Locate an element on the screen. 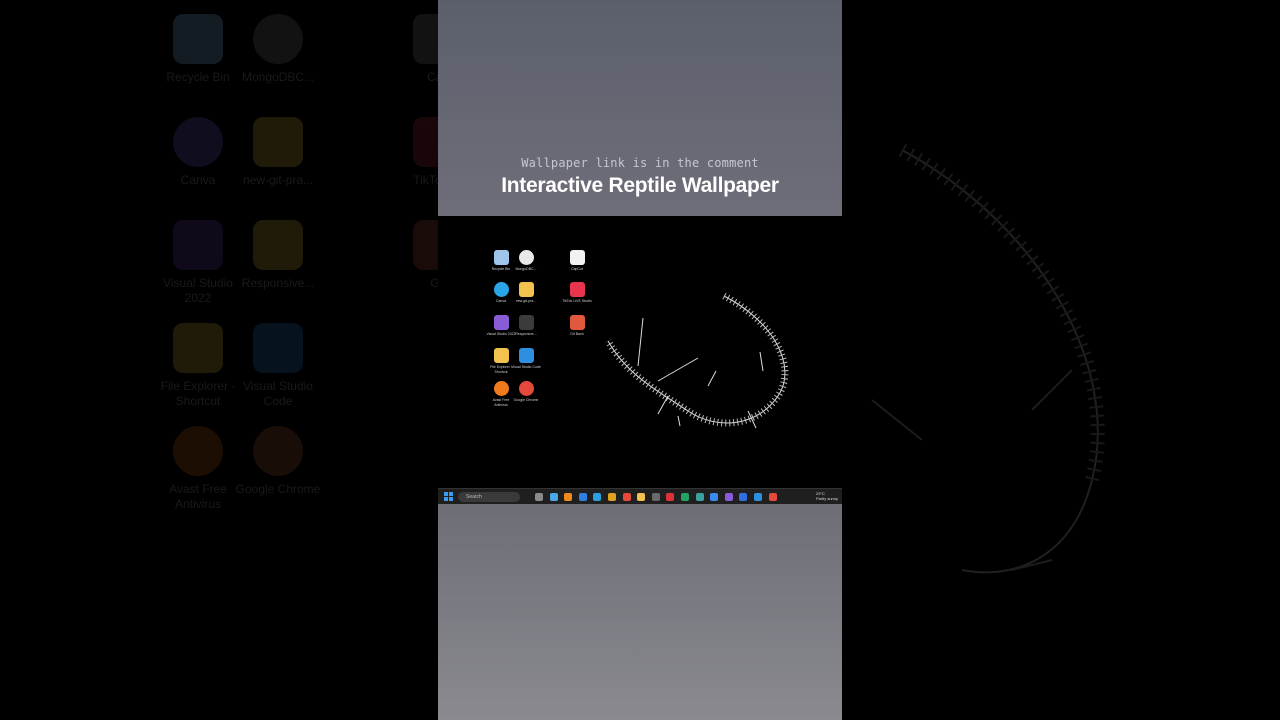 The image size is (1280, 720). desktop-icon: CapCut is located at coordinates (577, 261).